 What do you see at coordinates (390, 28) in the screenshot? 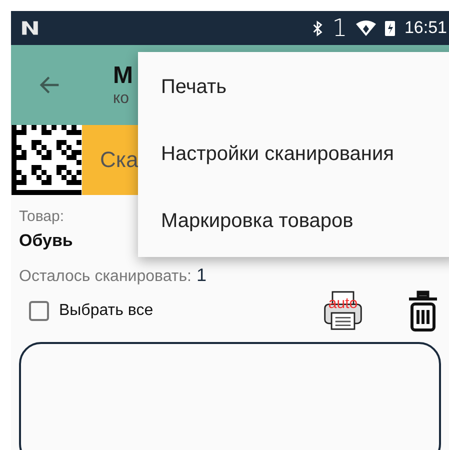
I see `battery-charging-icon` at bounding box center [390, 28].